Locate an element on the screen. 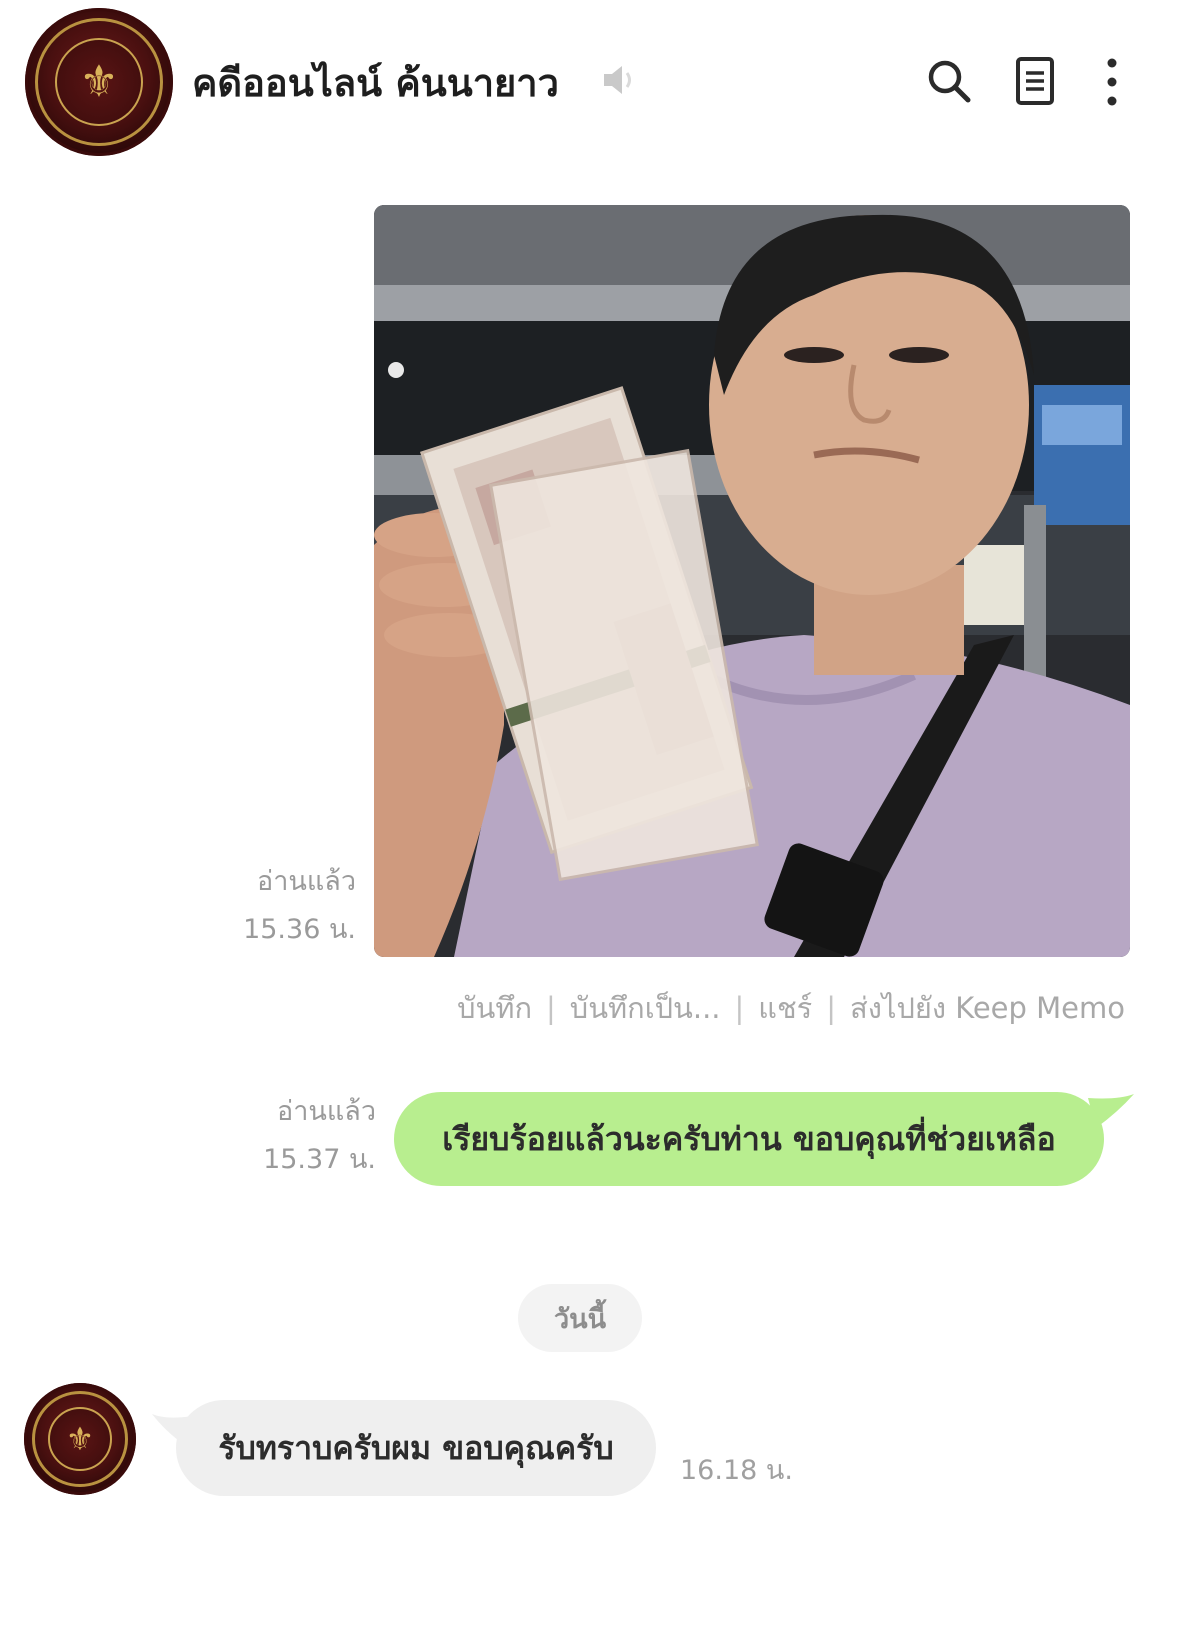 This screenshot has height=1635, width=1200. received-message-bubble: รับทราบครับผม ขอบคุณครับ is located at coordinates (416, 1448).